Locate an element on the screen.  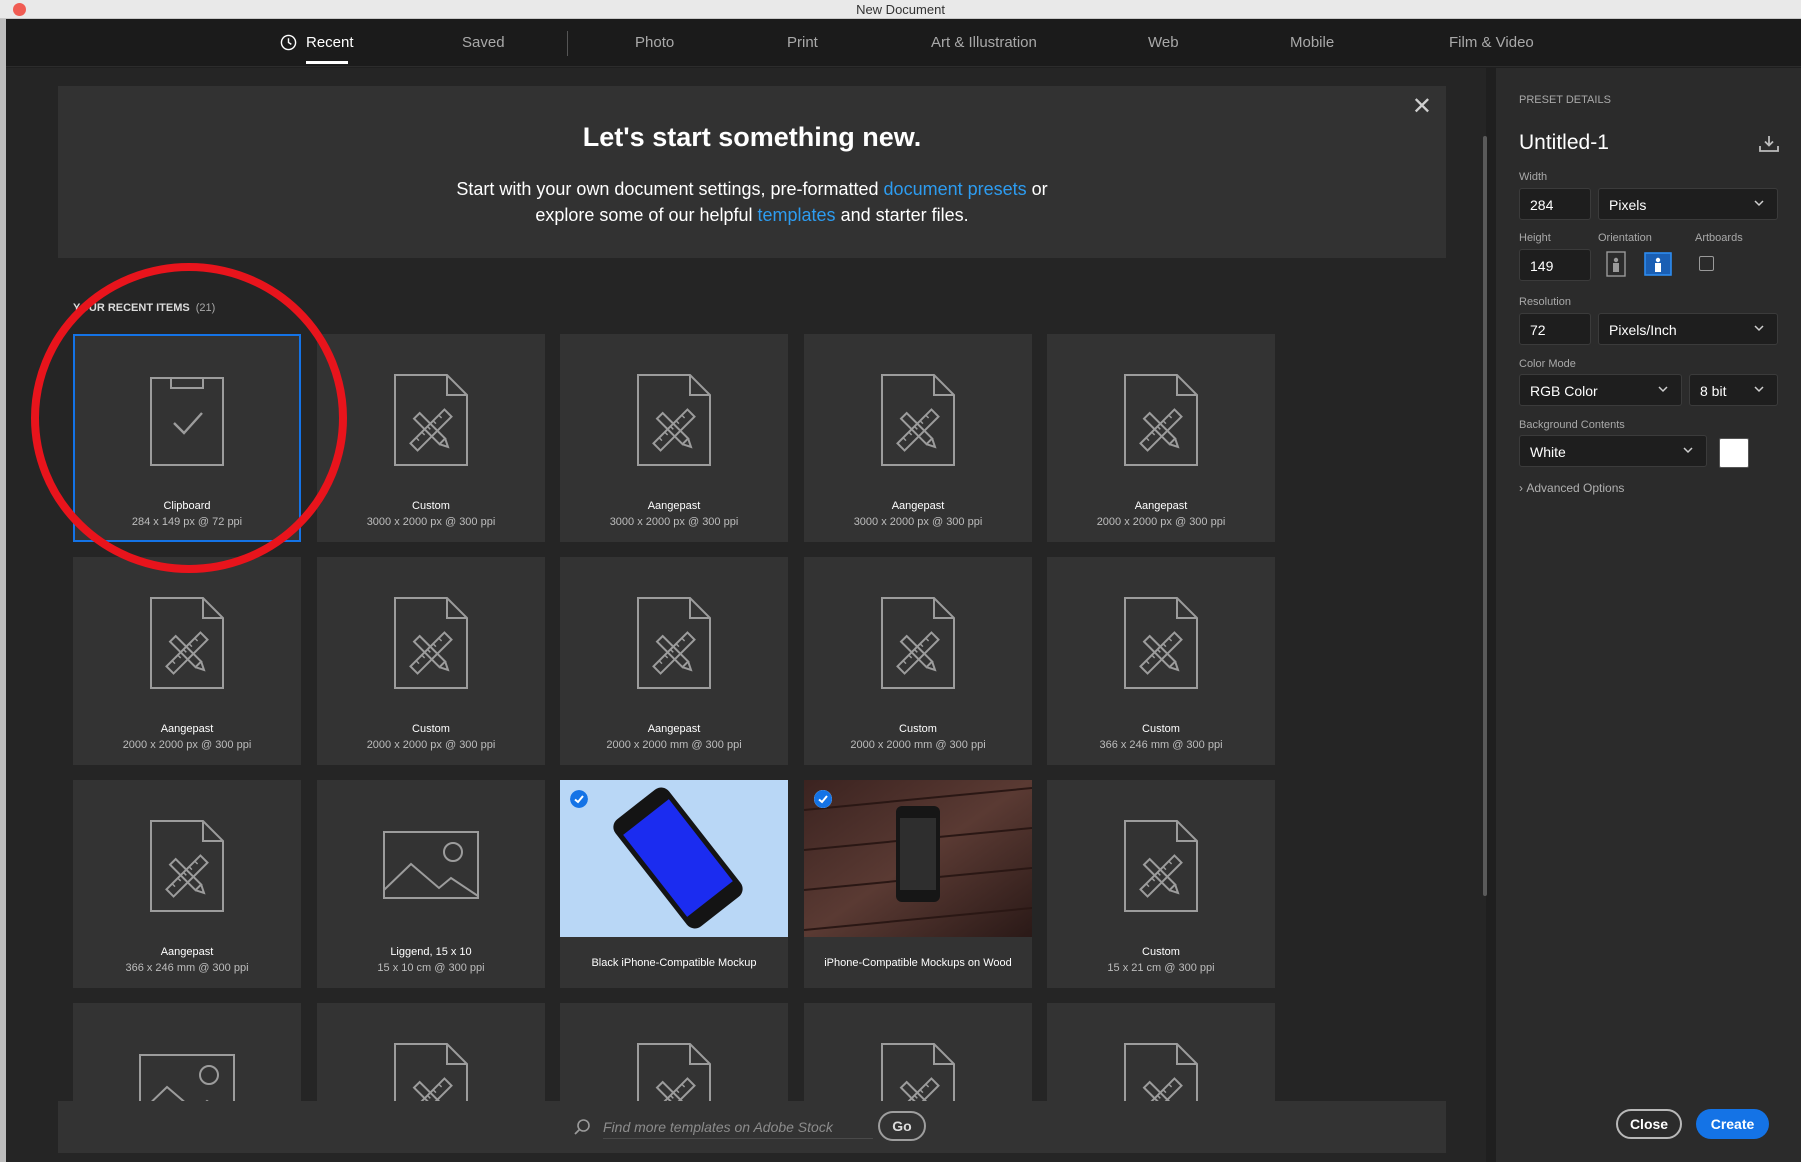
background-contents-label: Background Contents is located at coordinates (1572, 425).